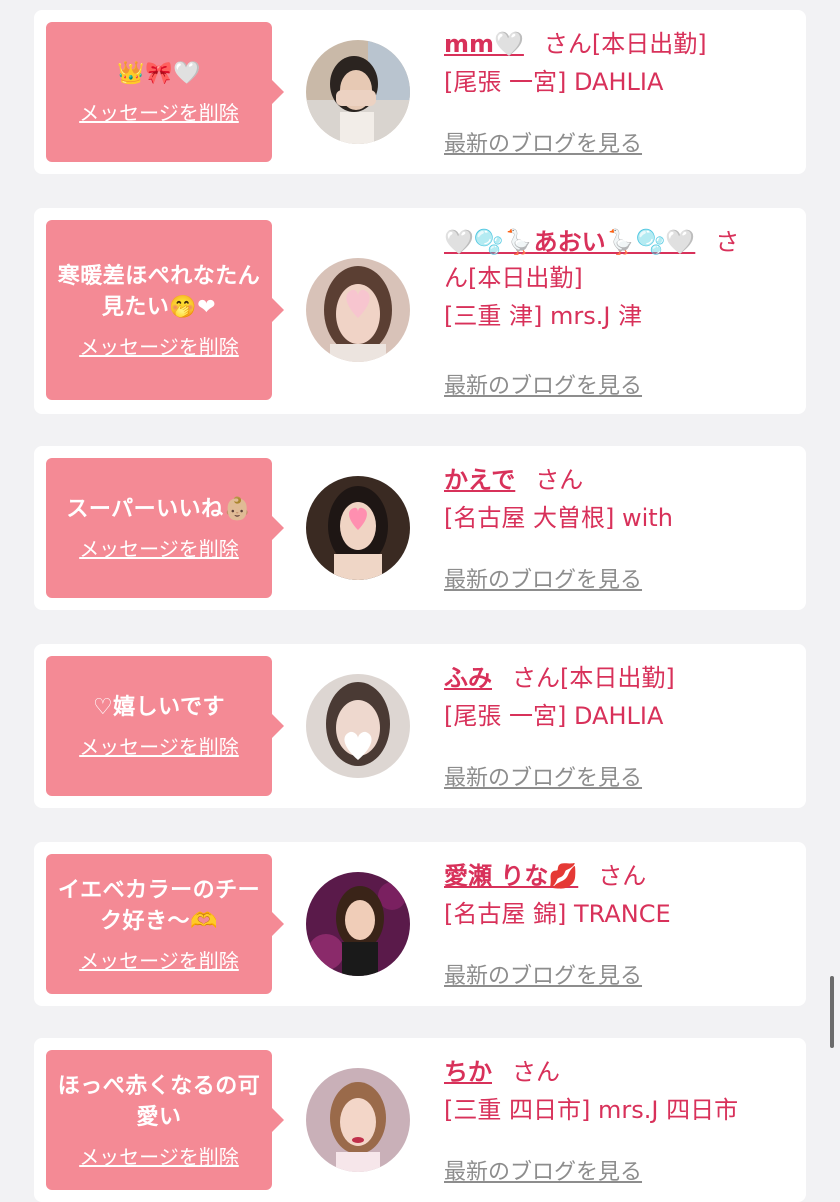  I want to click on message-bubble: スーパーいいね👶🏼 メッセージを削除, so click(165, 528).